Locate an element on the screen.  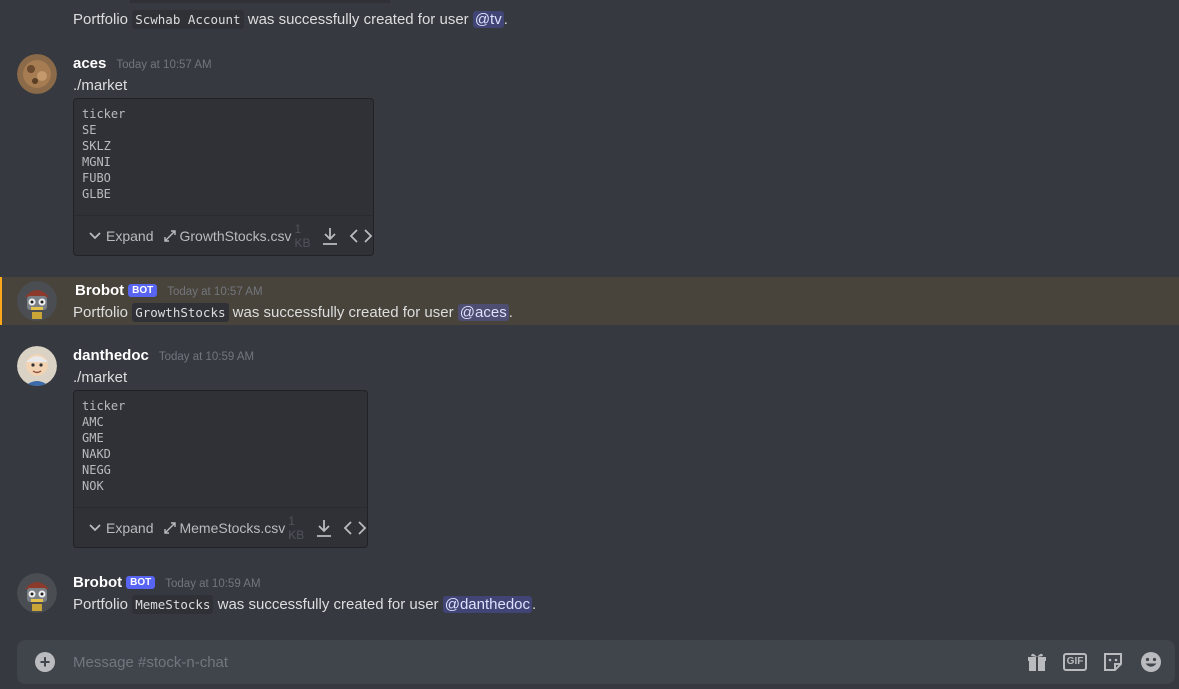
message-input is located at coordinates (523, 662).